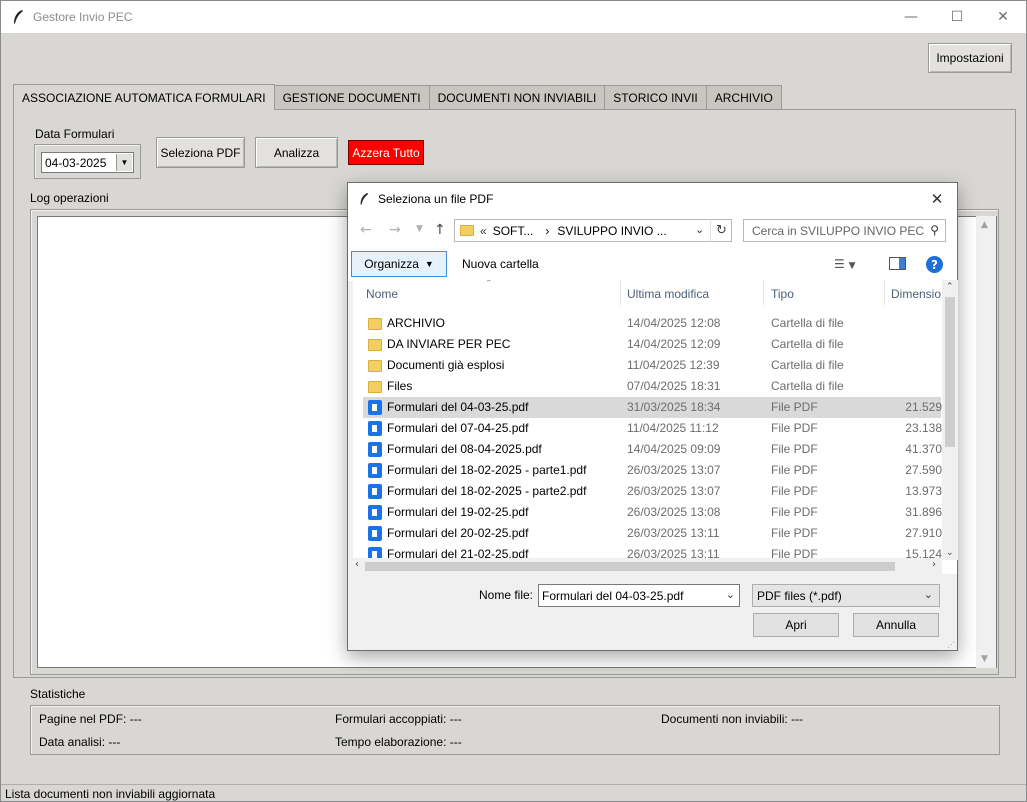 The height and width of the screenshot is (802, 1027). I want to click on up-icon: ↑, so click(440, 230).